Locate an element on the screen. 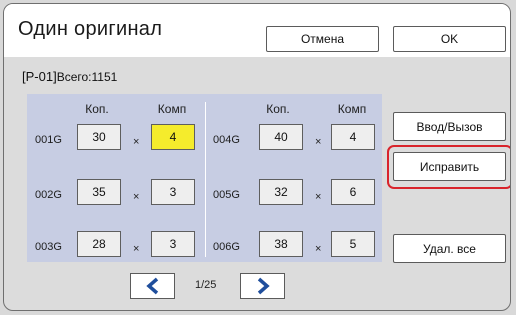 This screenshot has width=516, height=315. copies-cell: 38 is located at coordinates (281, 244).